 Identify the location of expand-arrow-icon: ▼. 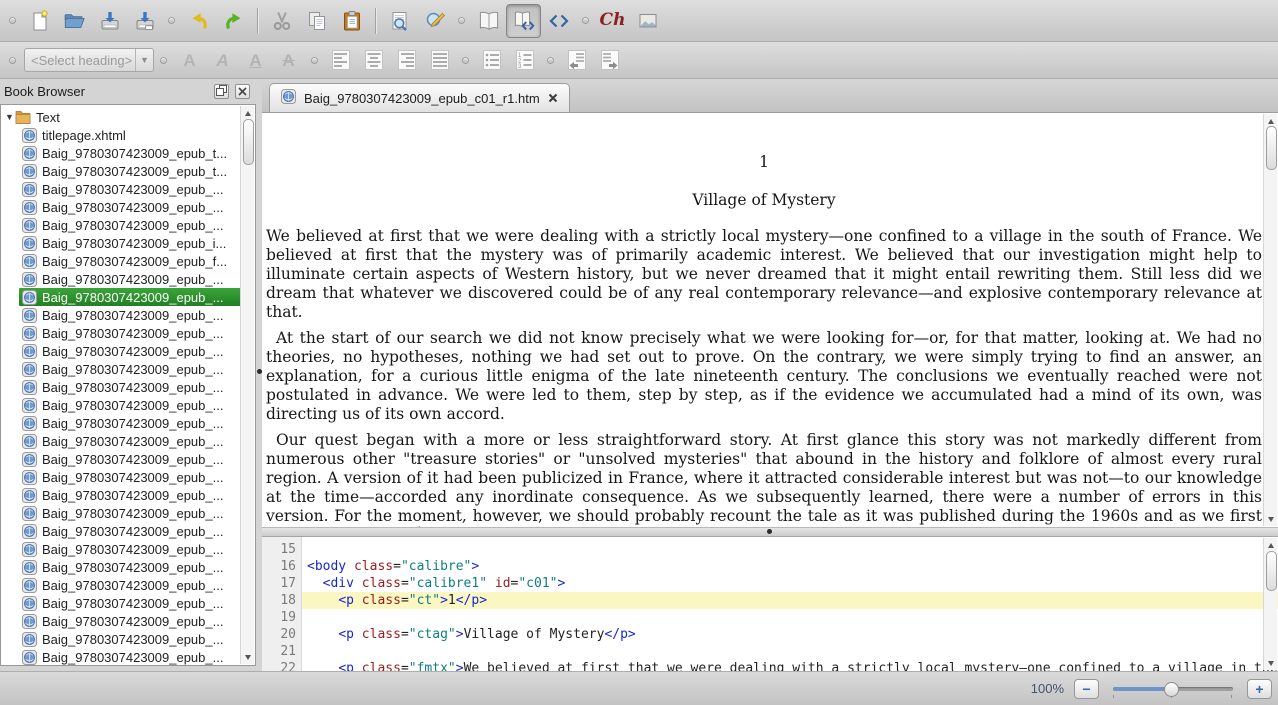
(10, 117).